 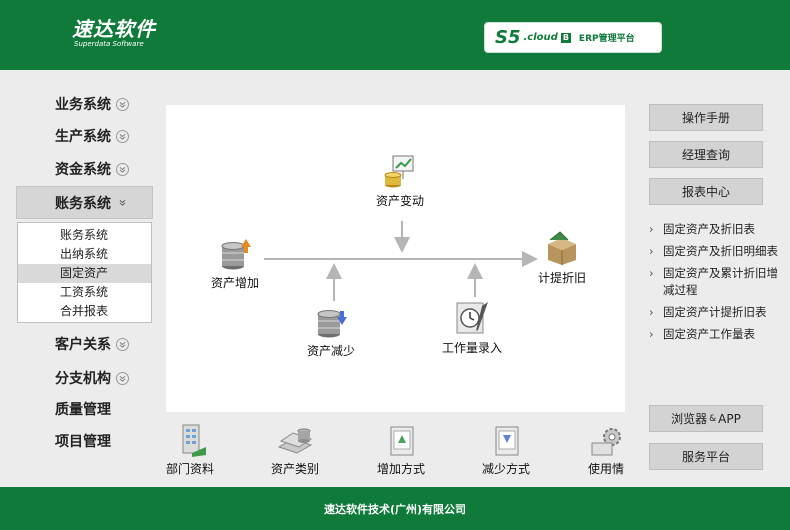 What do you see at coordinates (332, 324) in the screenshot?
I see `database-remove-icon` at bounding box center [332, 324].